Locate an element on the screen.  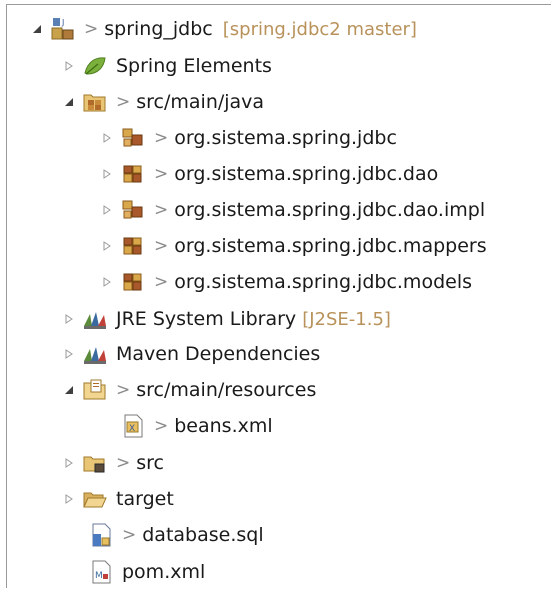
pom-xml-label: pom.xml is located at coordinates (164, 572).